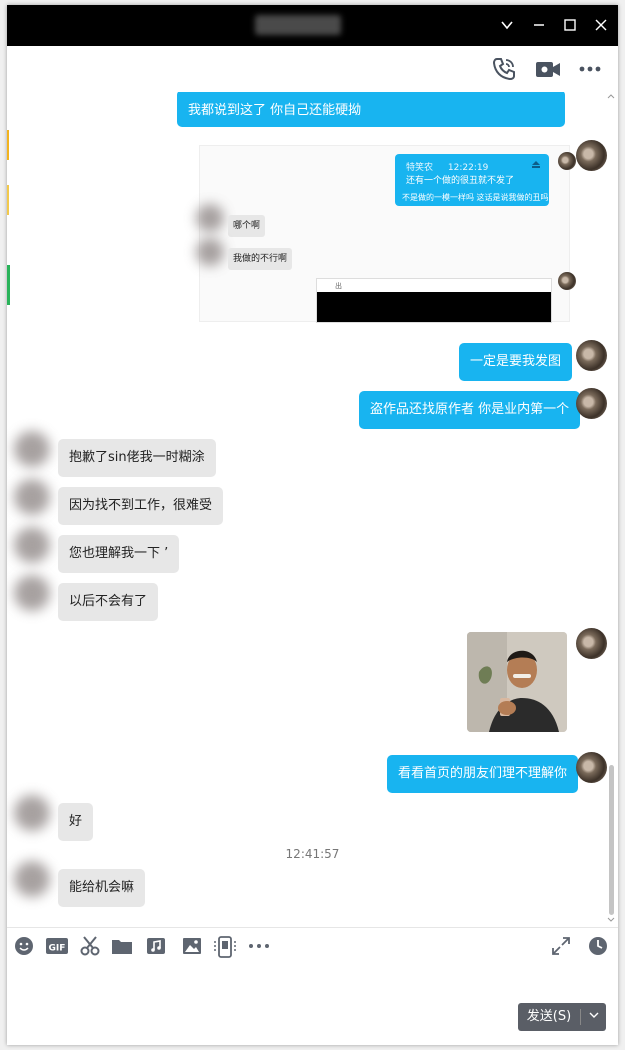 This screenshot has width=625, height=1050. What do you see at coordinates (123, 947) in the screenshot?
I see `folder-icon` at bounding box center [123, 947].